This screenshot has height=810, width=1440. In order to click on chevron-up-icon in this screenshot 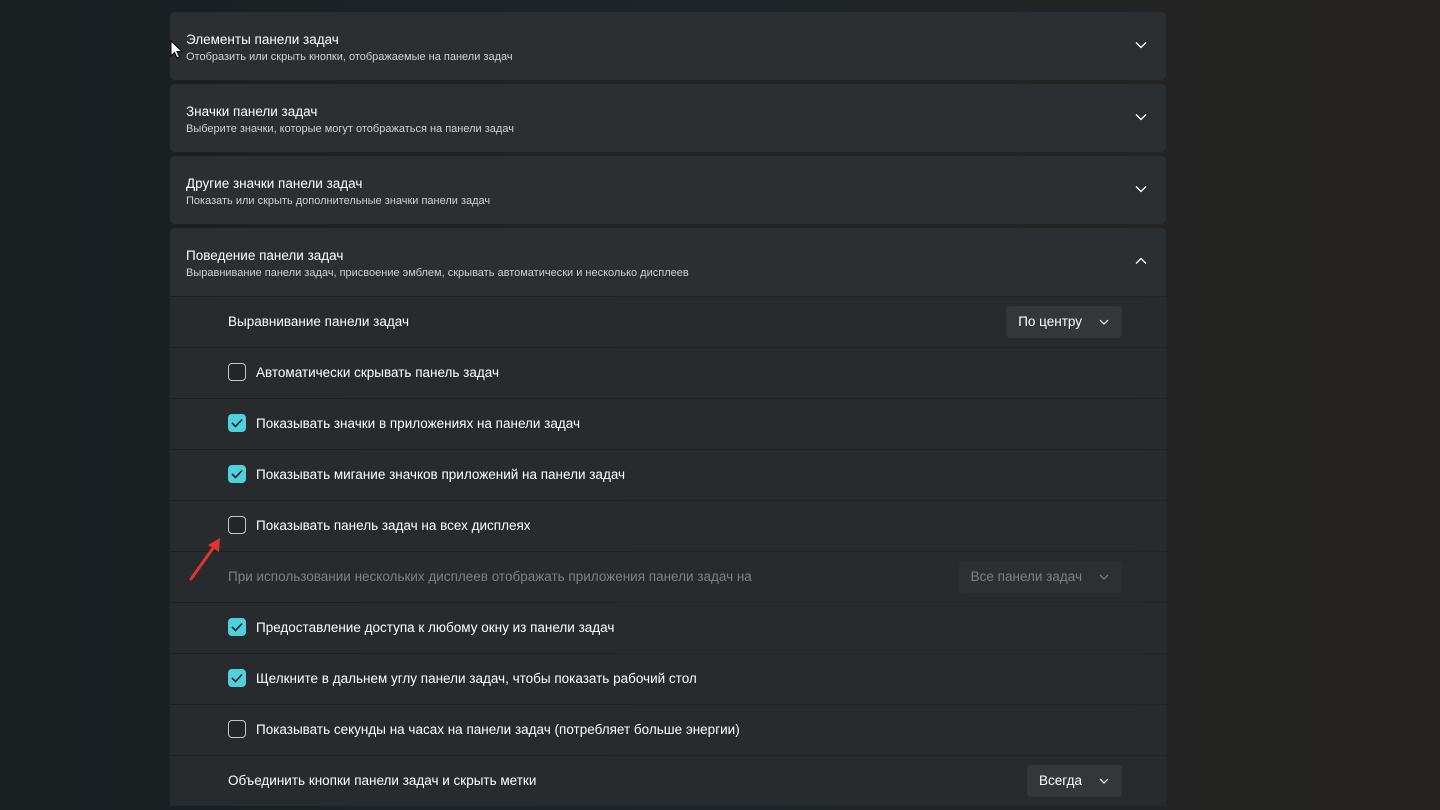, I will do `click(1141, 261)`.